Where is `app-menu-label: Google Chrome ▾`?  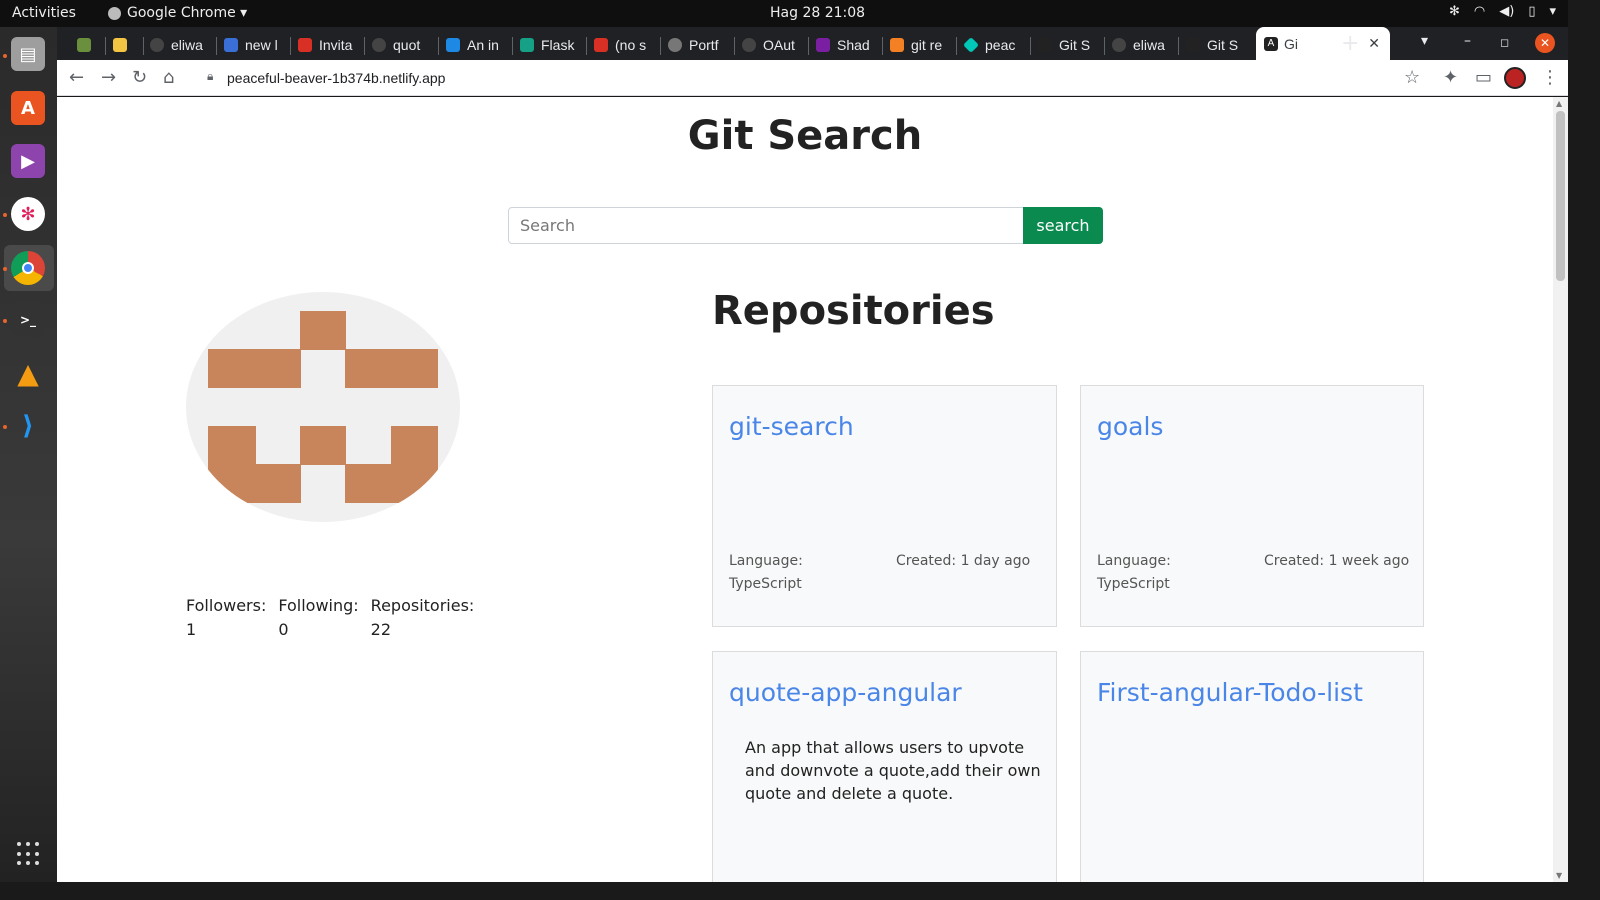
app-menu-label: Google Chrome ▾ is located at coordinates (187, 13).